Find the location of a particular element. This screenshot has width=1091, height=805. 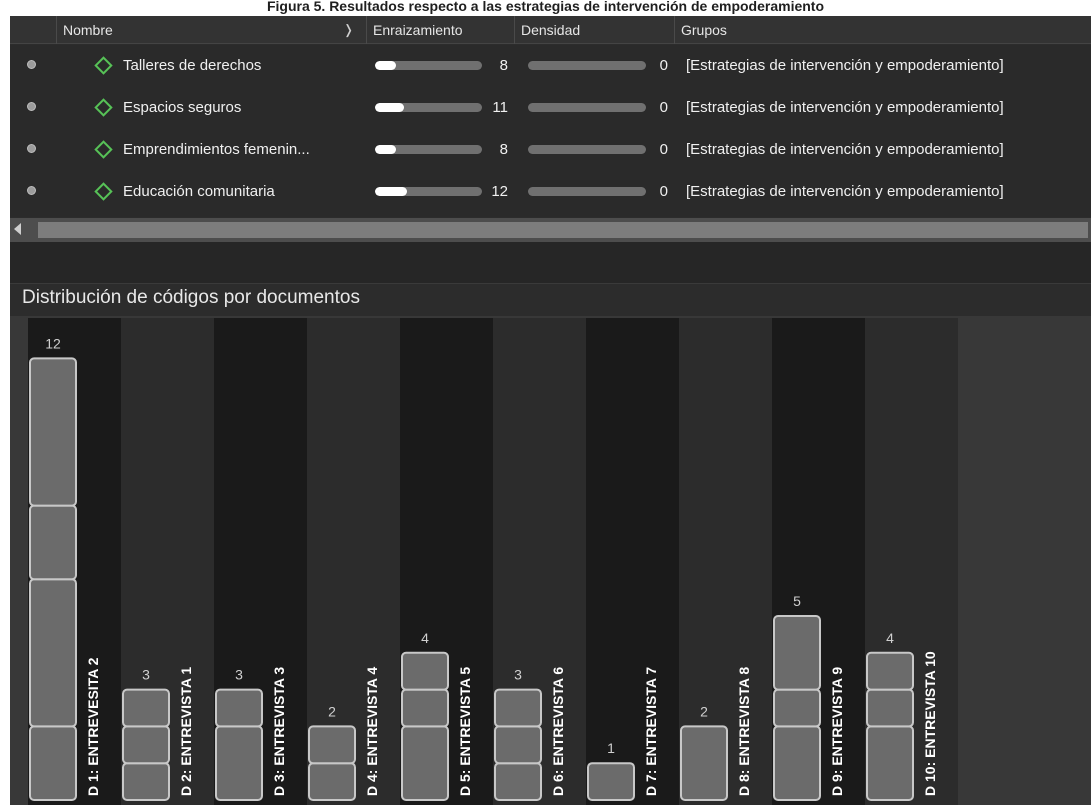

chart-value-label: 5 is located at coordinates (797, 601).